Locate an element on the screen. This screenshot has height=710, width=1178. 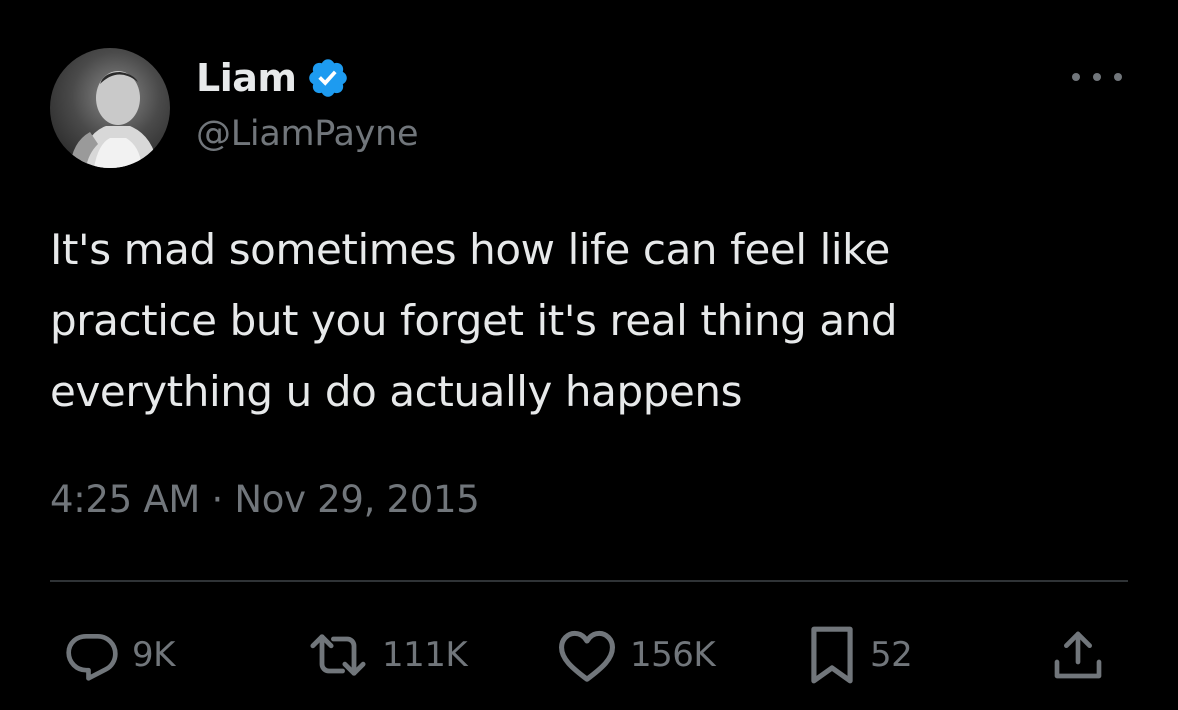
bookmark-button: 52 is located at coordinates (859, 655).